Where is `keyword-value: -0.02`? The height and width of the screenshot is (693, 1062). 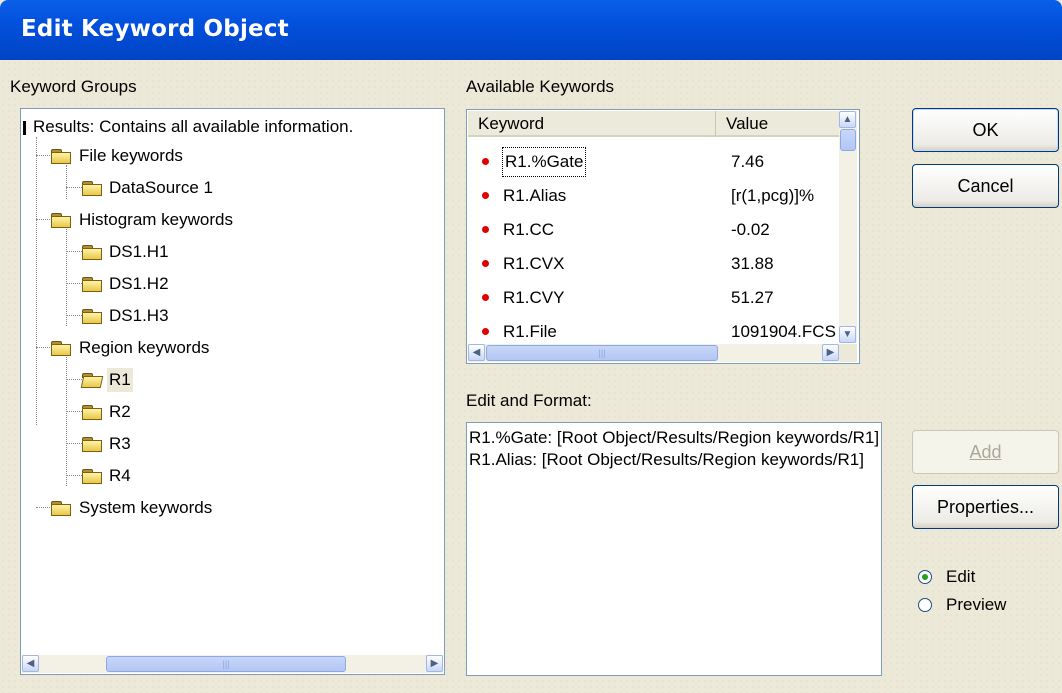
keyword-value: -0.02 is located at coordinates (750, 229).